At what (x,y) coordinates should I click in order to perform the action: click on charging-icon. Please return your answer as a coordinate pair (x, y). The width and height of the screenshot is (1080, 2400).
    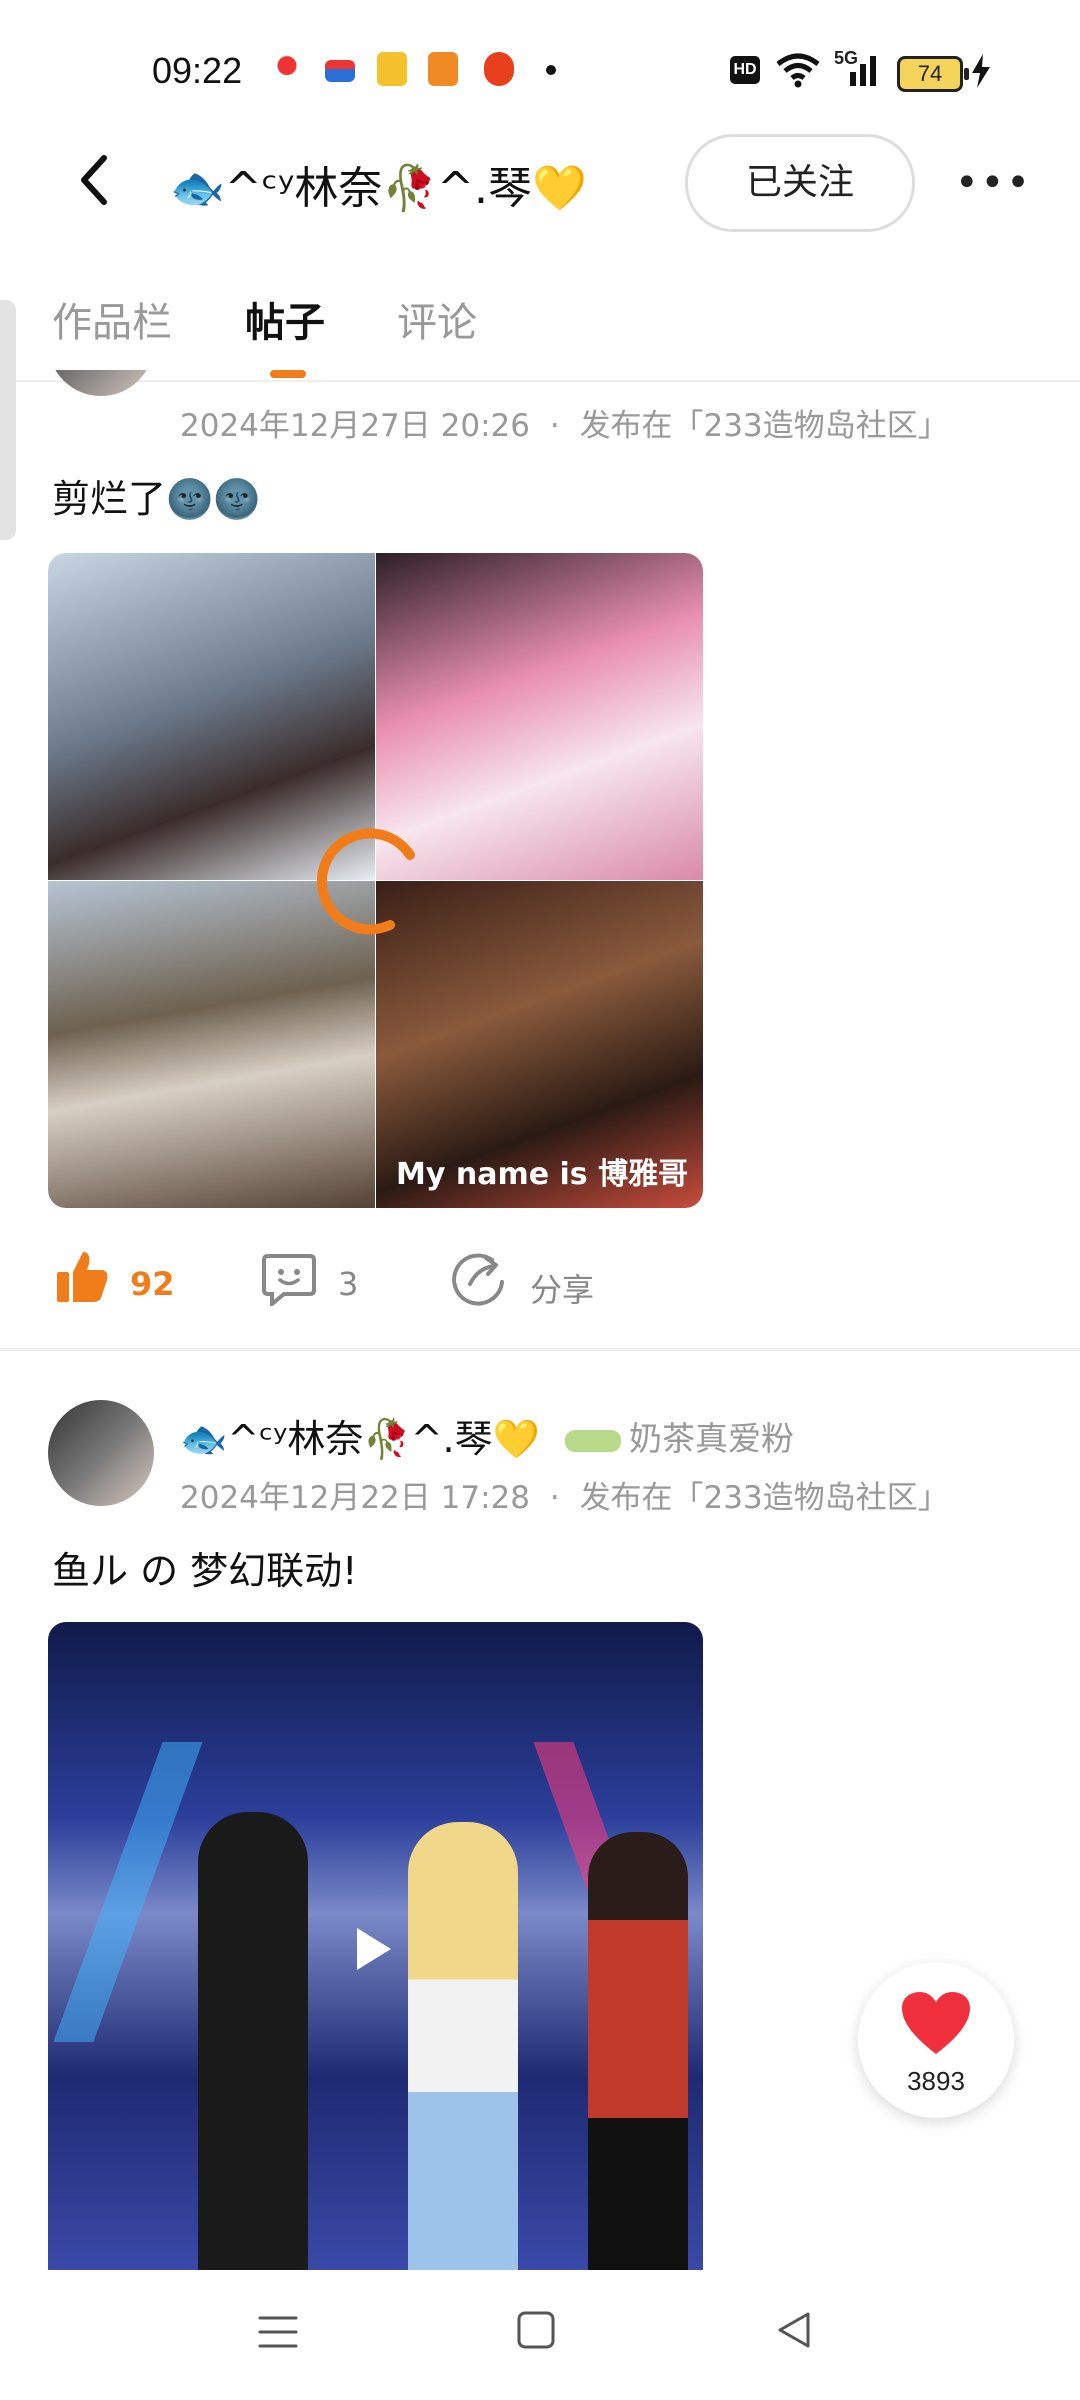
    Looking at the image, I should click on (981, 71).